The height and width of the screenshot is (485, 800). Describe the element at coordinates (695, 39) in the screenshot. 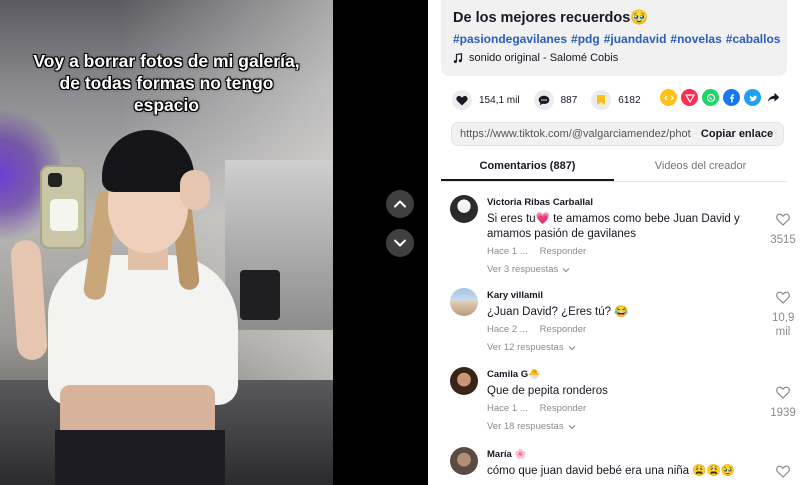

I see `hashtag-link: #novelas` at that location.